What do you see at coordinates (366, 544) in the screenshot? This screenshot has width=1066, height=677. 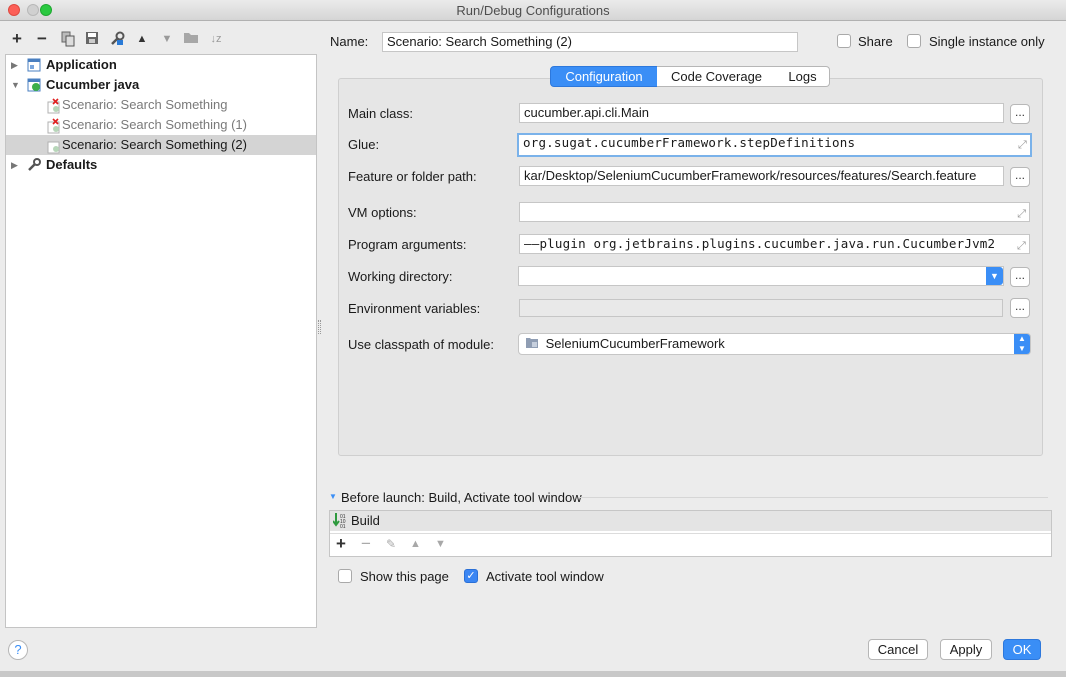 I see `before-launch-remove-button: −` at bounding box center [366, 544].